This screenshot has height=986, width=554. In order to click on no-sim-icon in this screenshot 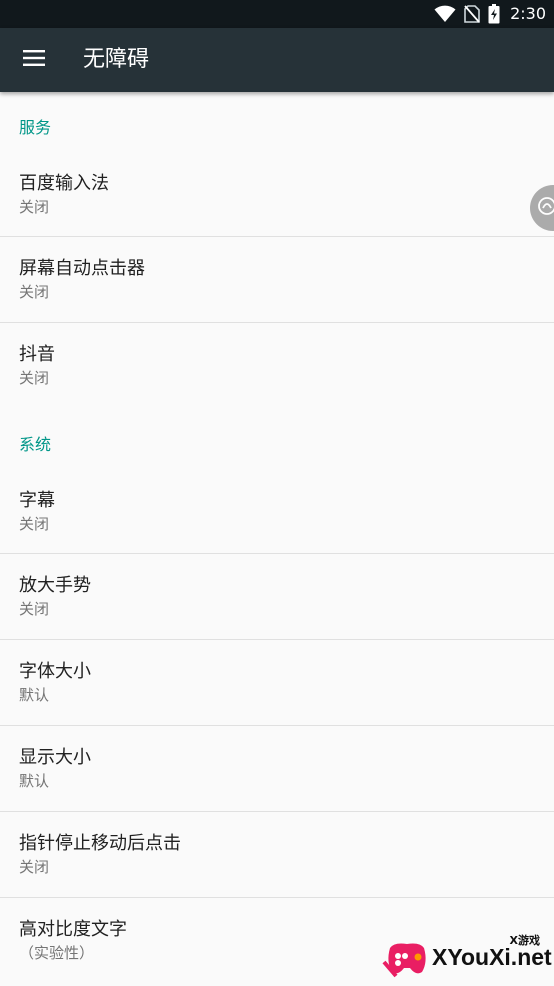, I will do `click(472, 14)`.